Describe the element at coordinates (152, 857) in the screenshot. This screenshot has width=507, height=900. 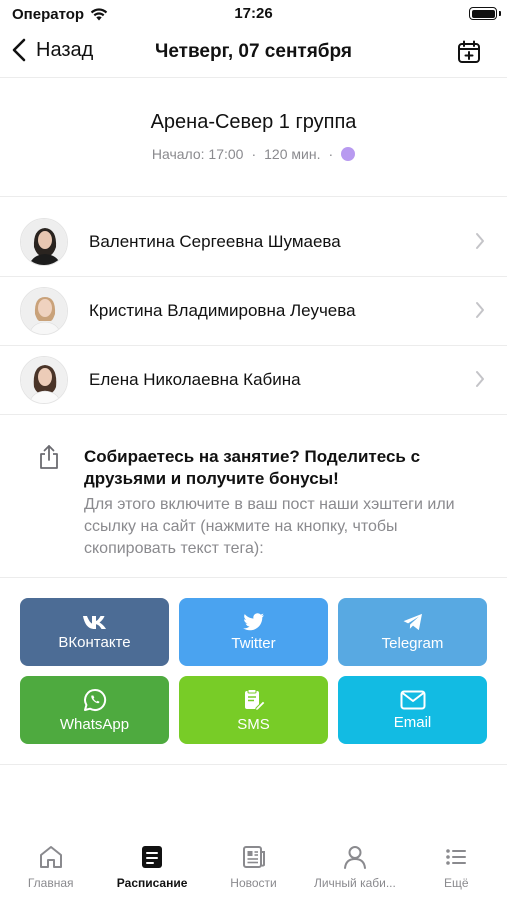
I see `schedule-icon` at that location.